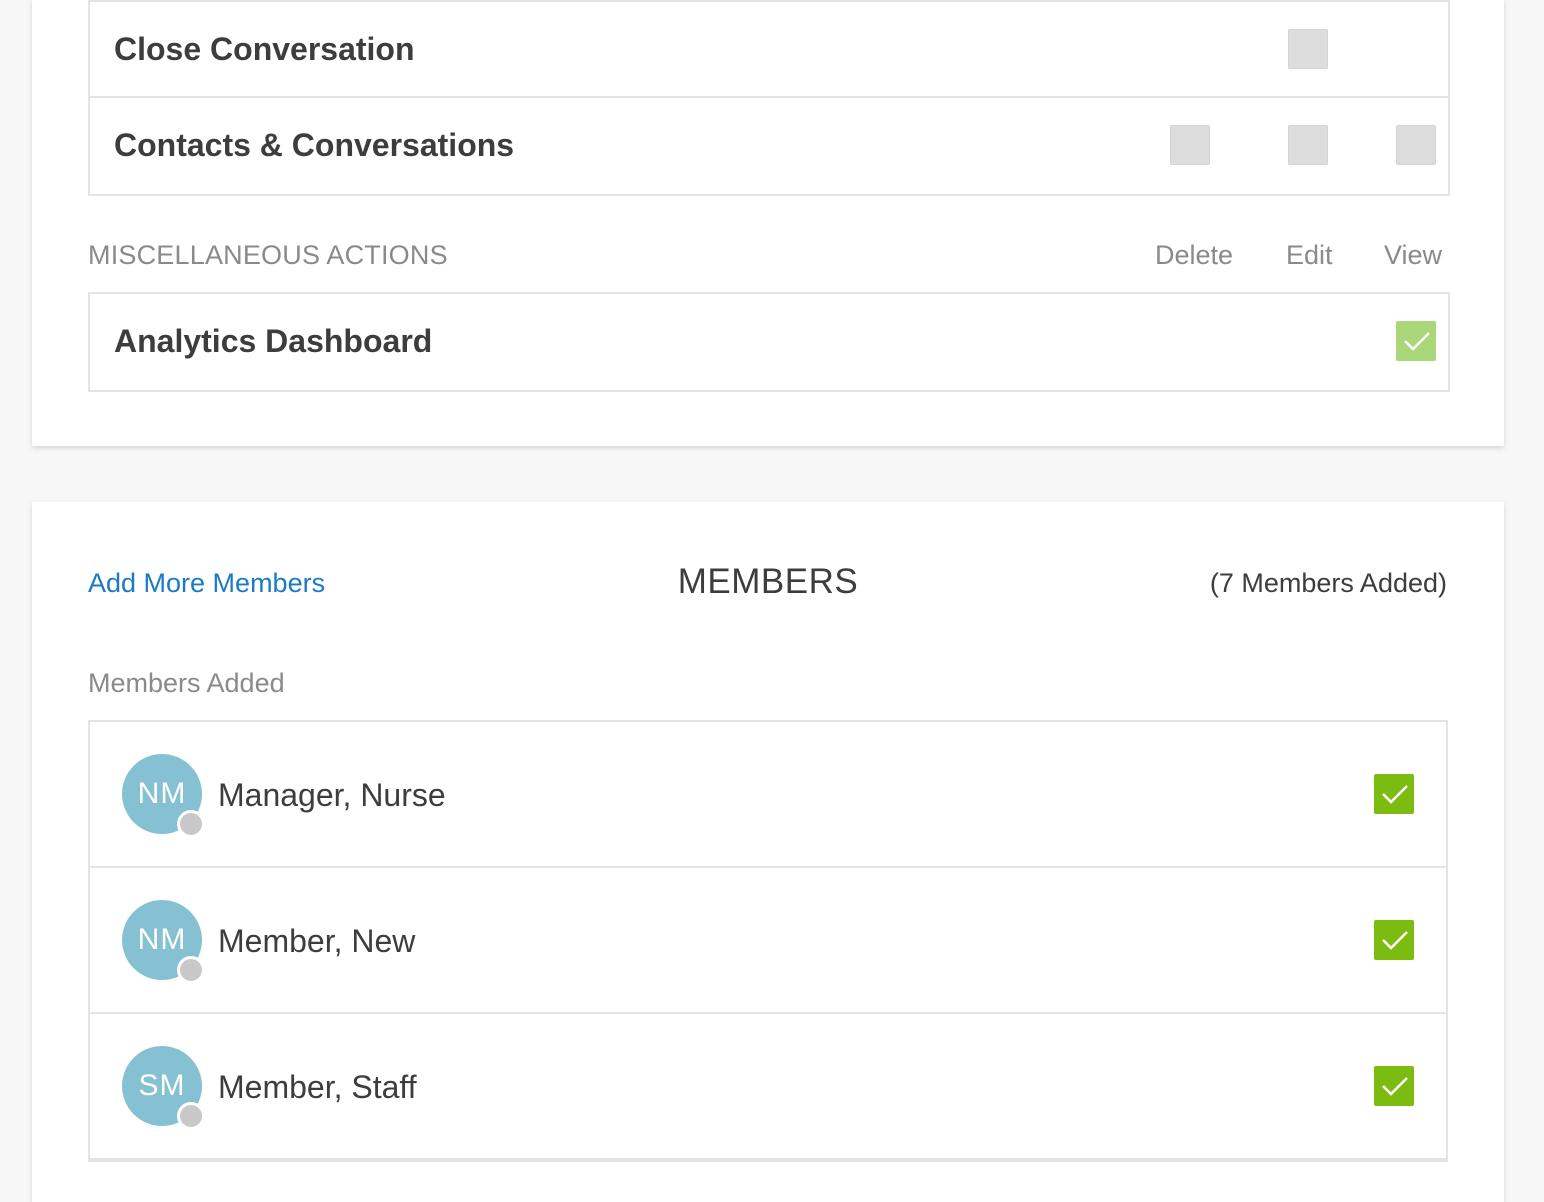 This screenshot has width=1544, height=1202. What do you see at coordinates (1308, 145) in the screenshot?
I see `contacts-edit-checkbox` at bounding box center [1308, 145].